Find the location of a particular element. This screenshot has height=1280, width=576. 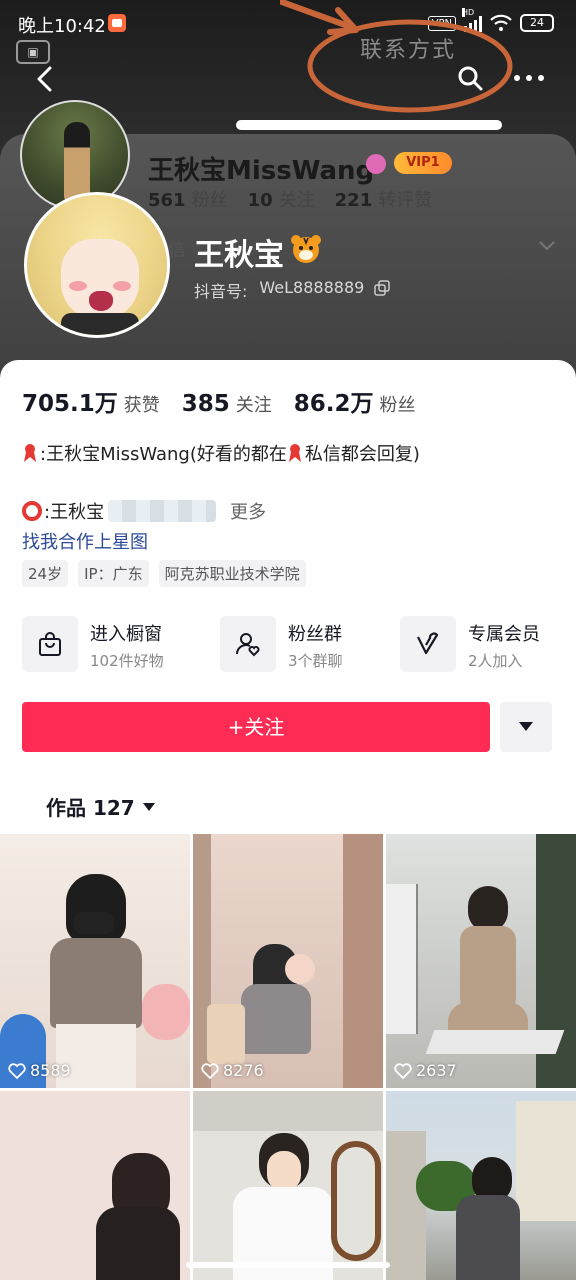

overlay-stat: 10 关注 is located at coordinates (281, 200).